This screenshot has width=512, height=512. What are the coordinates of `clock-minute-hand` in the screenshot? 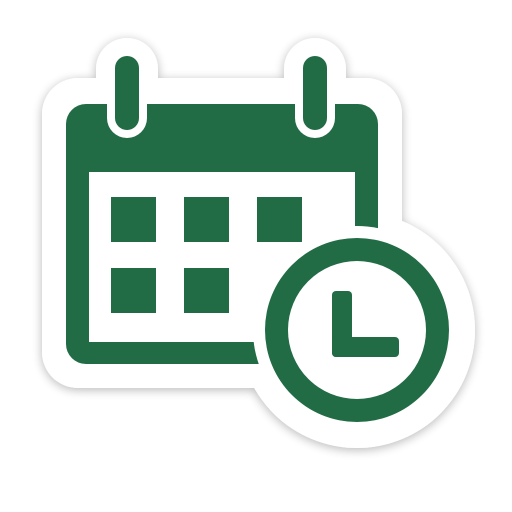 It's located at (365, 347).